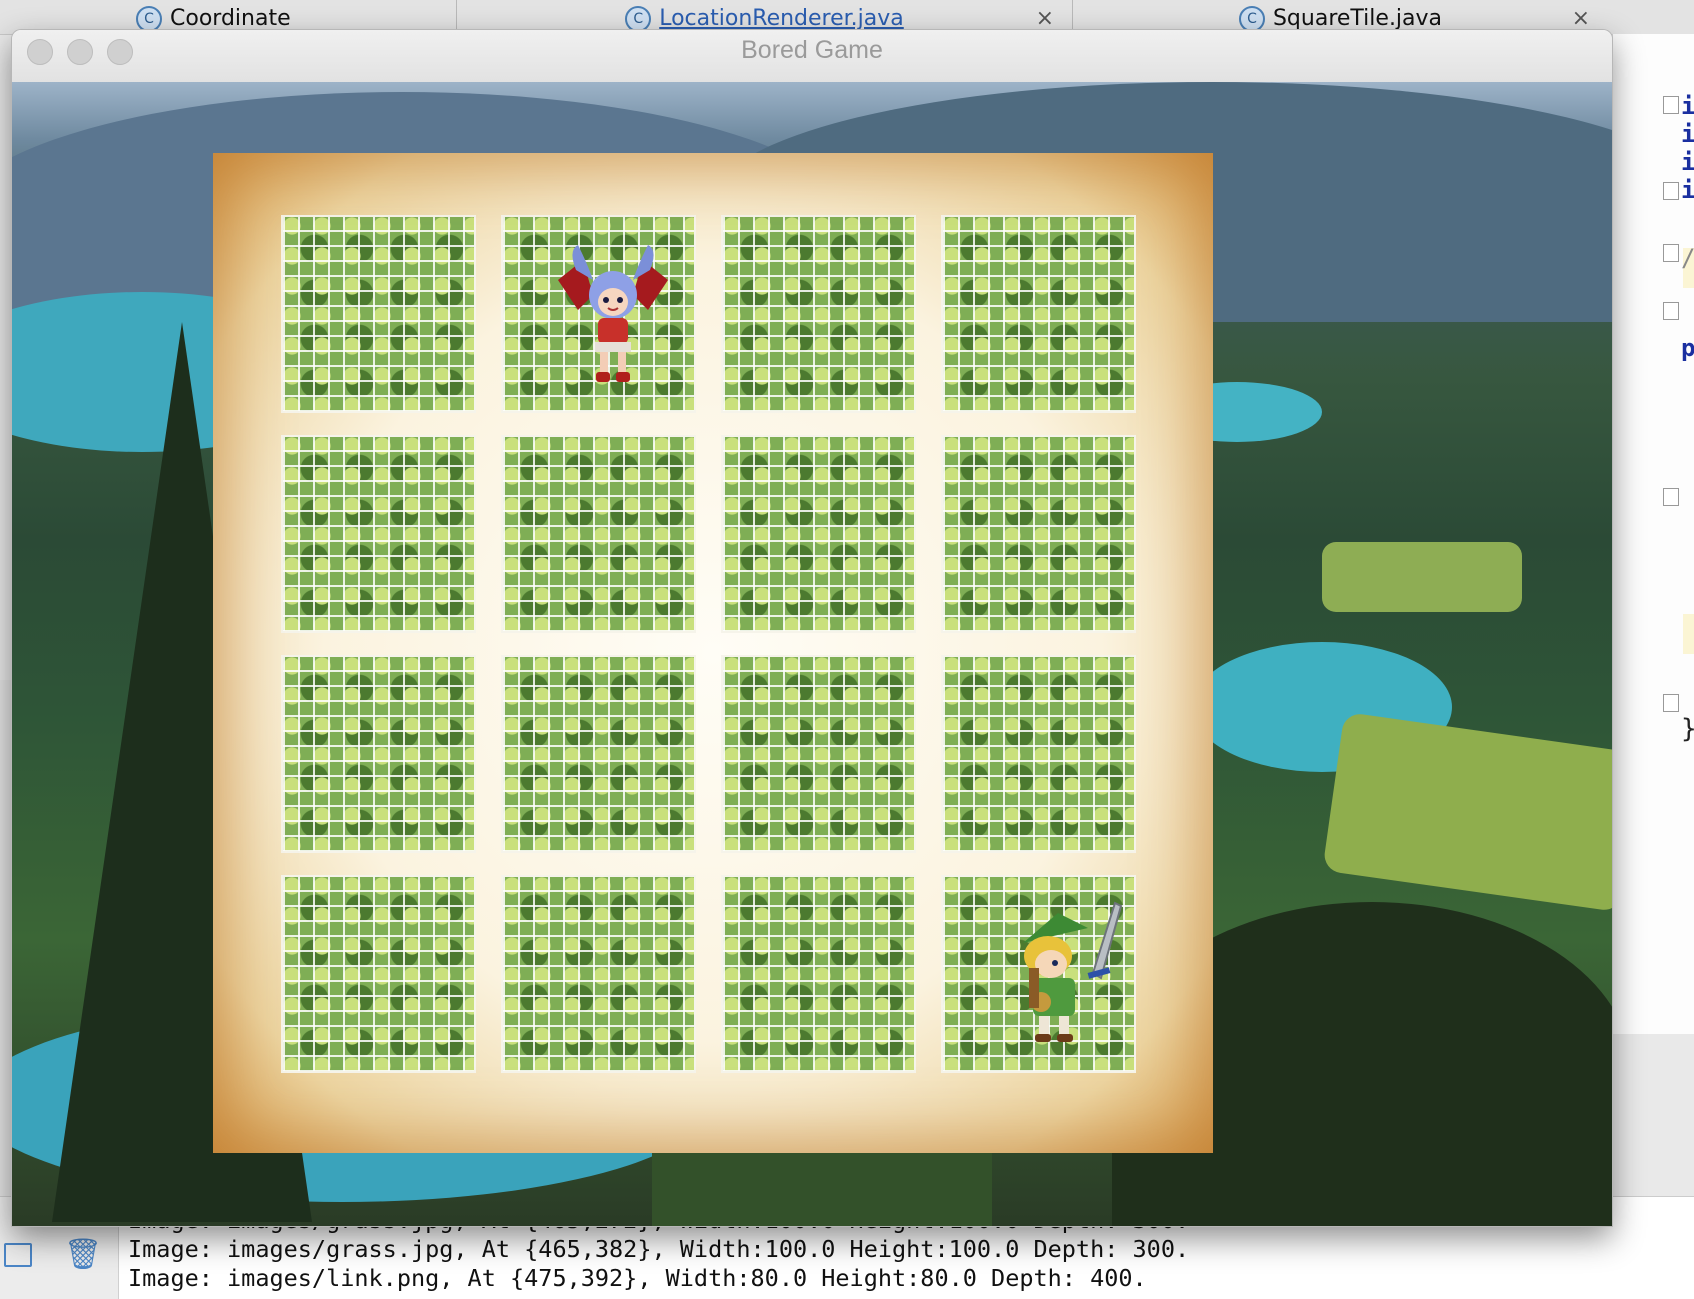 The height and width of the screenshot is (1299, 1694). Describe the element at coordinates (812, 50) in the screenshot. I see `window-title: Bored Game` at that location.